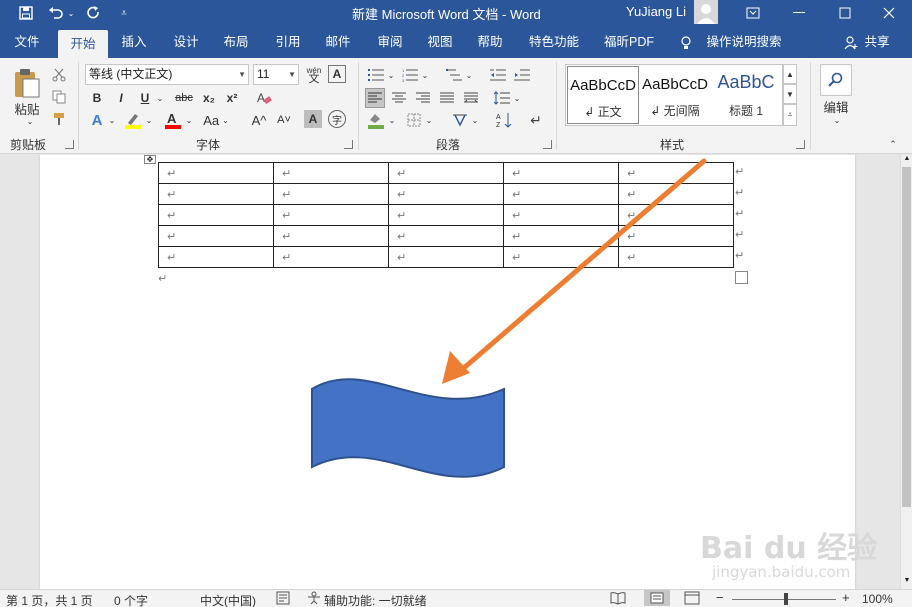 This screenshot has height=607, width=912. Describe the element at coordinates (338, 42) in the screenshot. I see `tab-mailings: 邮件` at that location.